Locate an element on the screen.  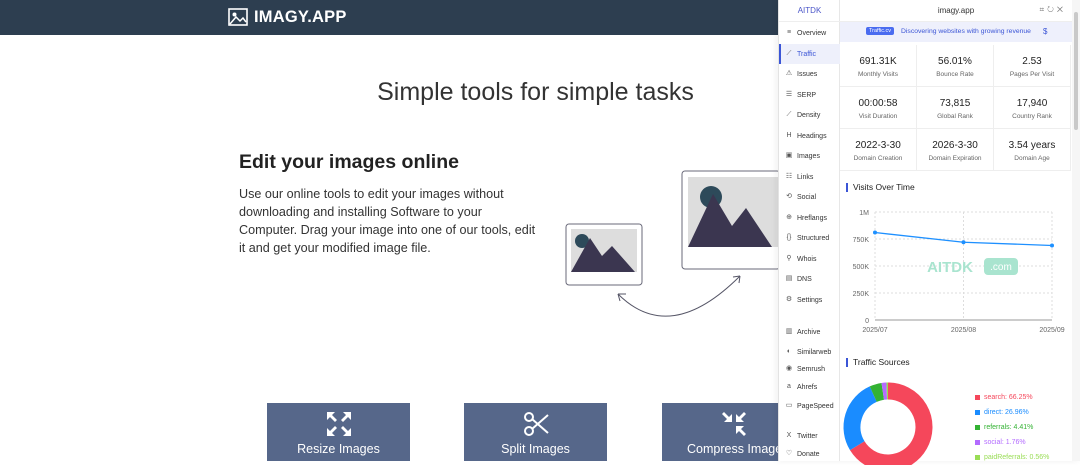
scrollbar is located at coordinates (1076, 230).